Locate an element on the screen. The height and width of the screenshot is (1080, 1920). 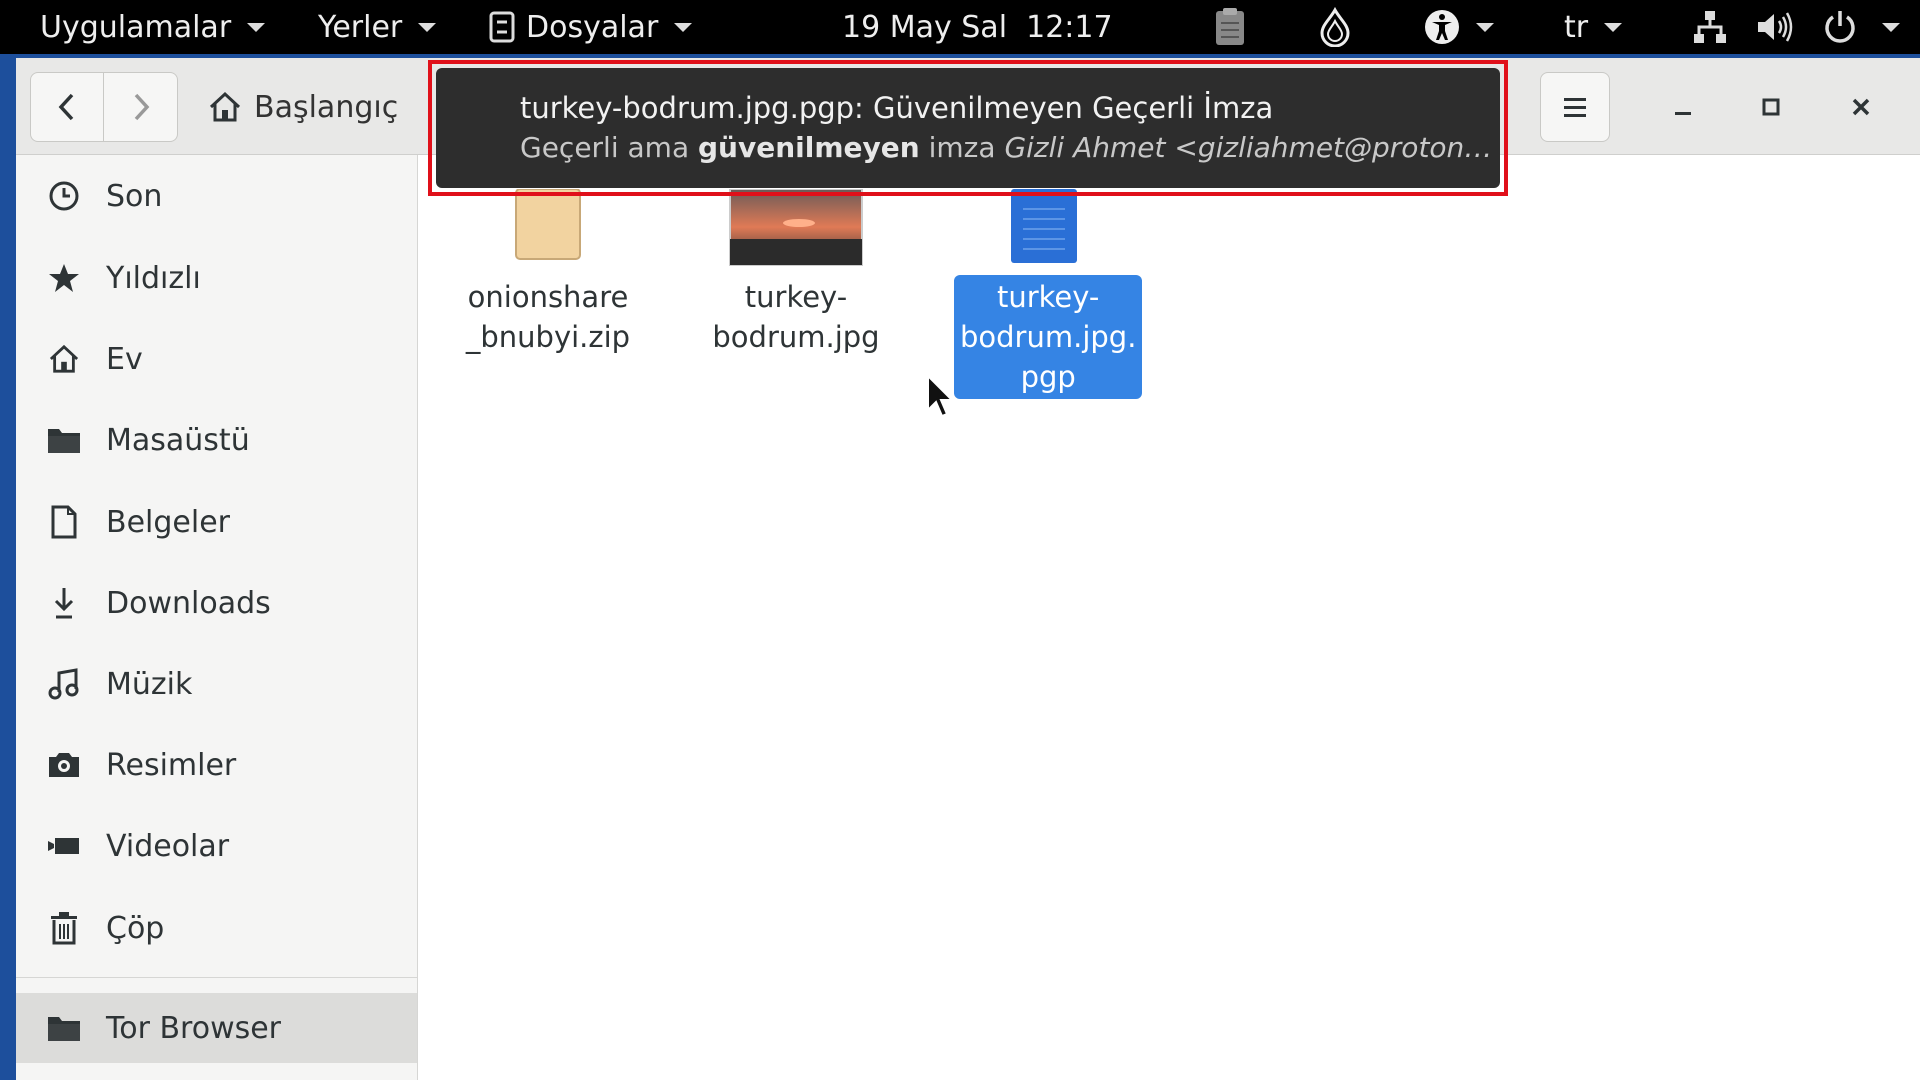
sidebar-item-pictures: Resimler is located at coordinates (216, 765).